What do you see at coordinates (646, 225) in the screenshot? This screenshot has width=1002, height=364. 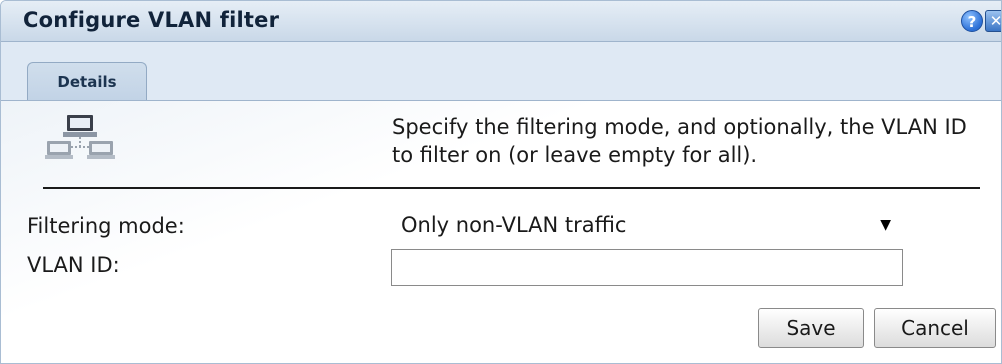 I see `filtering-mode-select: Only non-VLAN traffic ▼` at bounding box center [646, 225].